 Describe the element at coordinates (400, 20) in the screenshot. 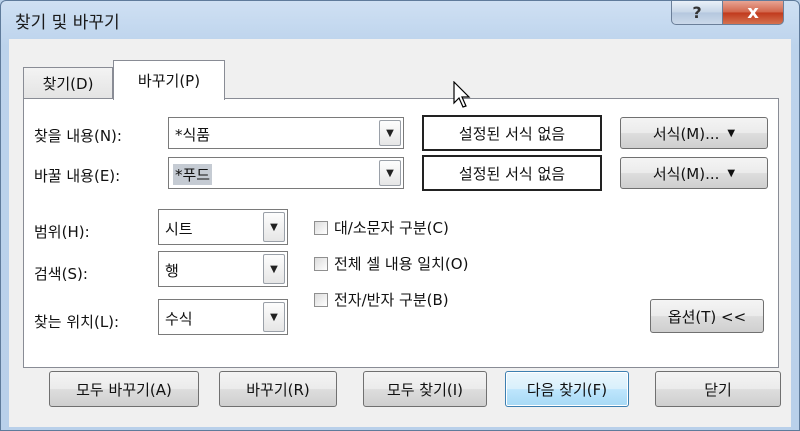

I see `title-bar: 찾기 및 바꾸기 ? x` at that location.